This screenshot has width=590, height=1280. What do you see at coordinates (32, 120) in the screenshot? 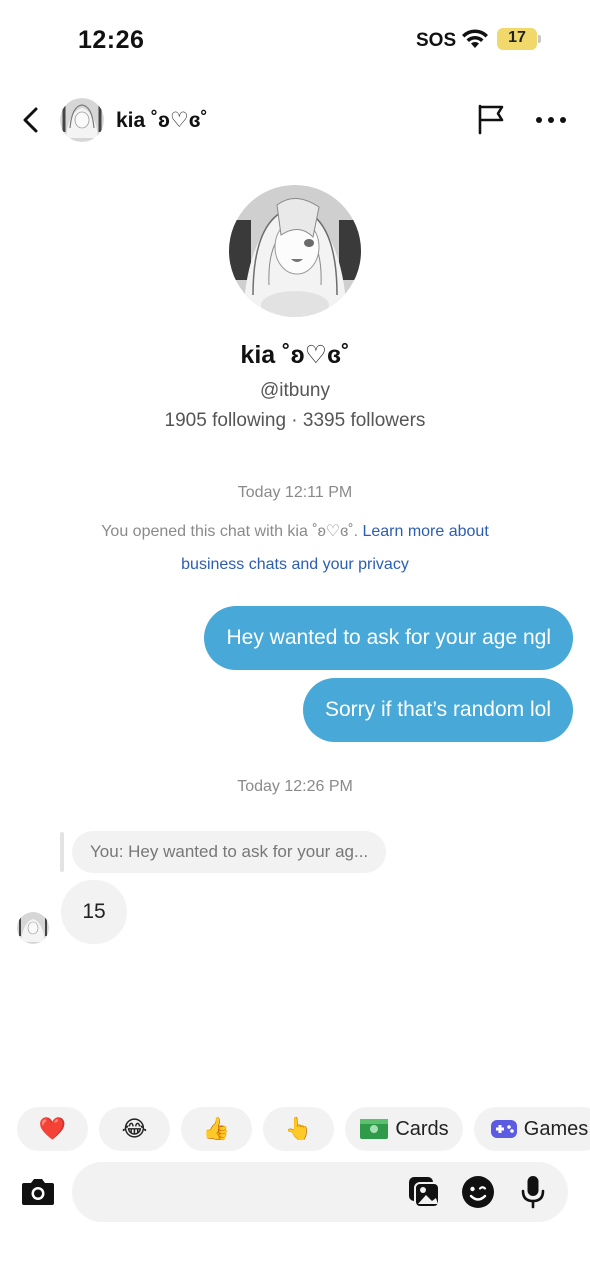
I see `back-icon` at bounding box center [32, 120].